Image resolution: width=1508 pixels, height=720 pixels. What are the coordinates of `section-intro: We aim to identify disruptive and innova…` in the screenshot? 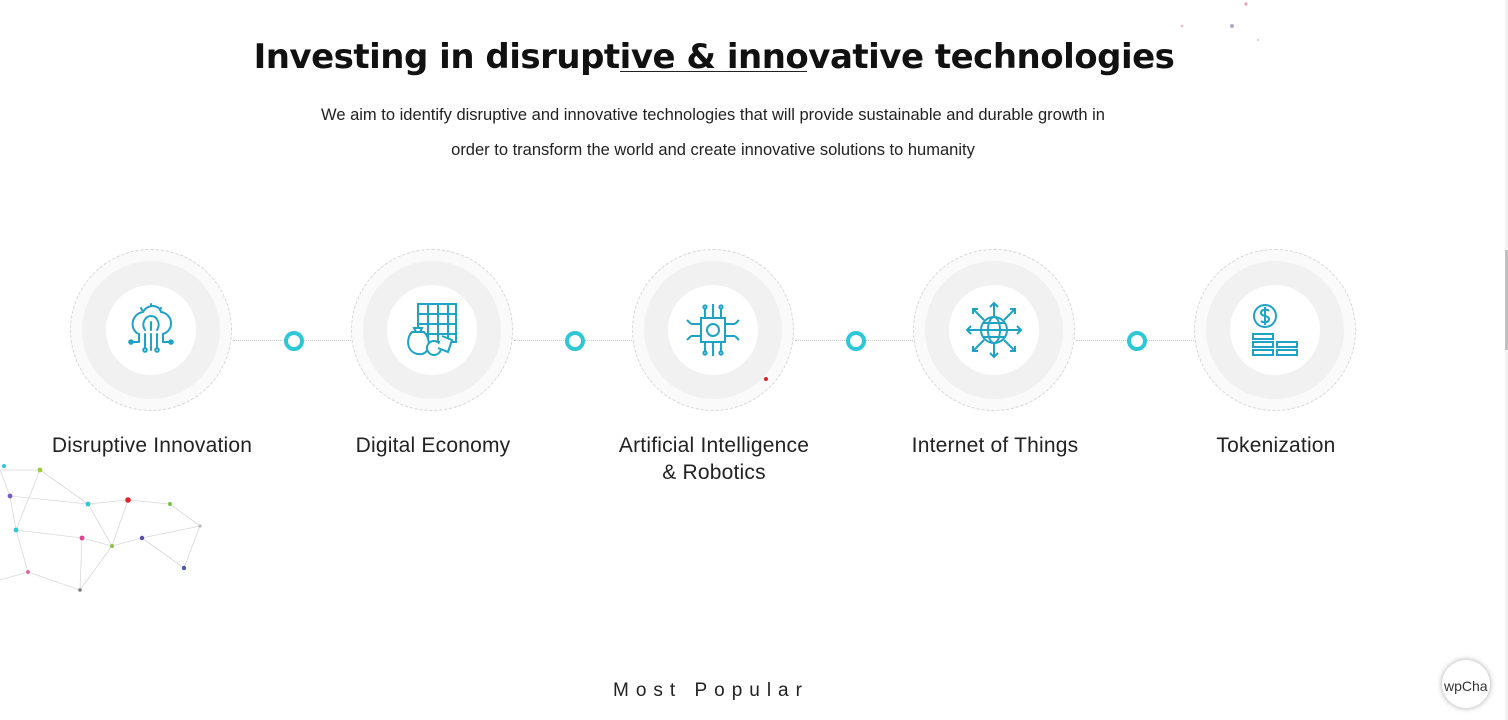 It's located at (713, 133).